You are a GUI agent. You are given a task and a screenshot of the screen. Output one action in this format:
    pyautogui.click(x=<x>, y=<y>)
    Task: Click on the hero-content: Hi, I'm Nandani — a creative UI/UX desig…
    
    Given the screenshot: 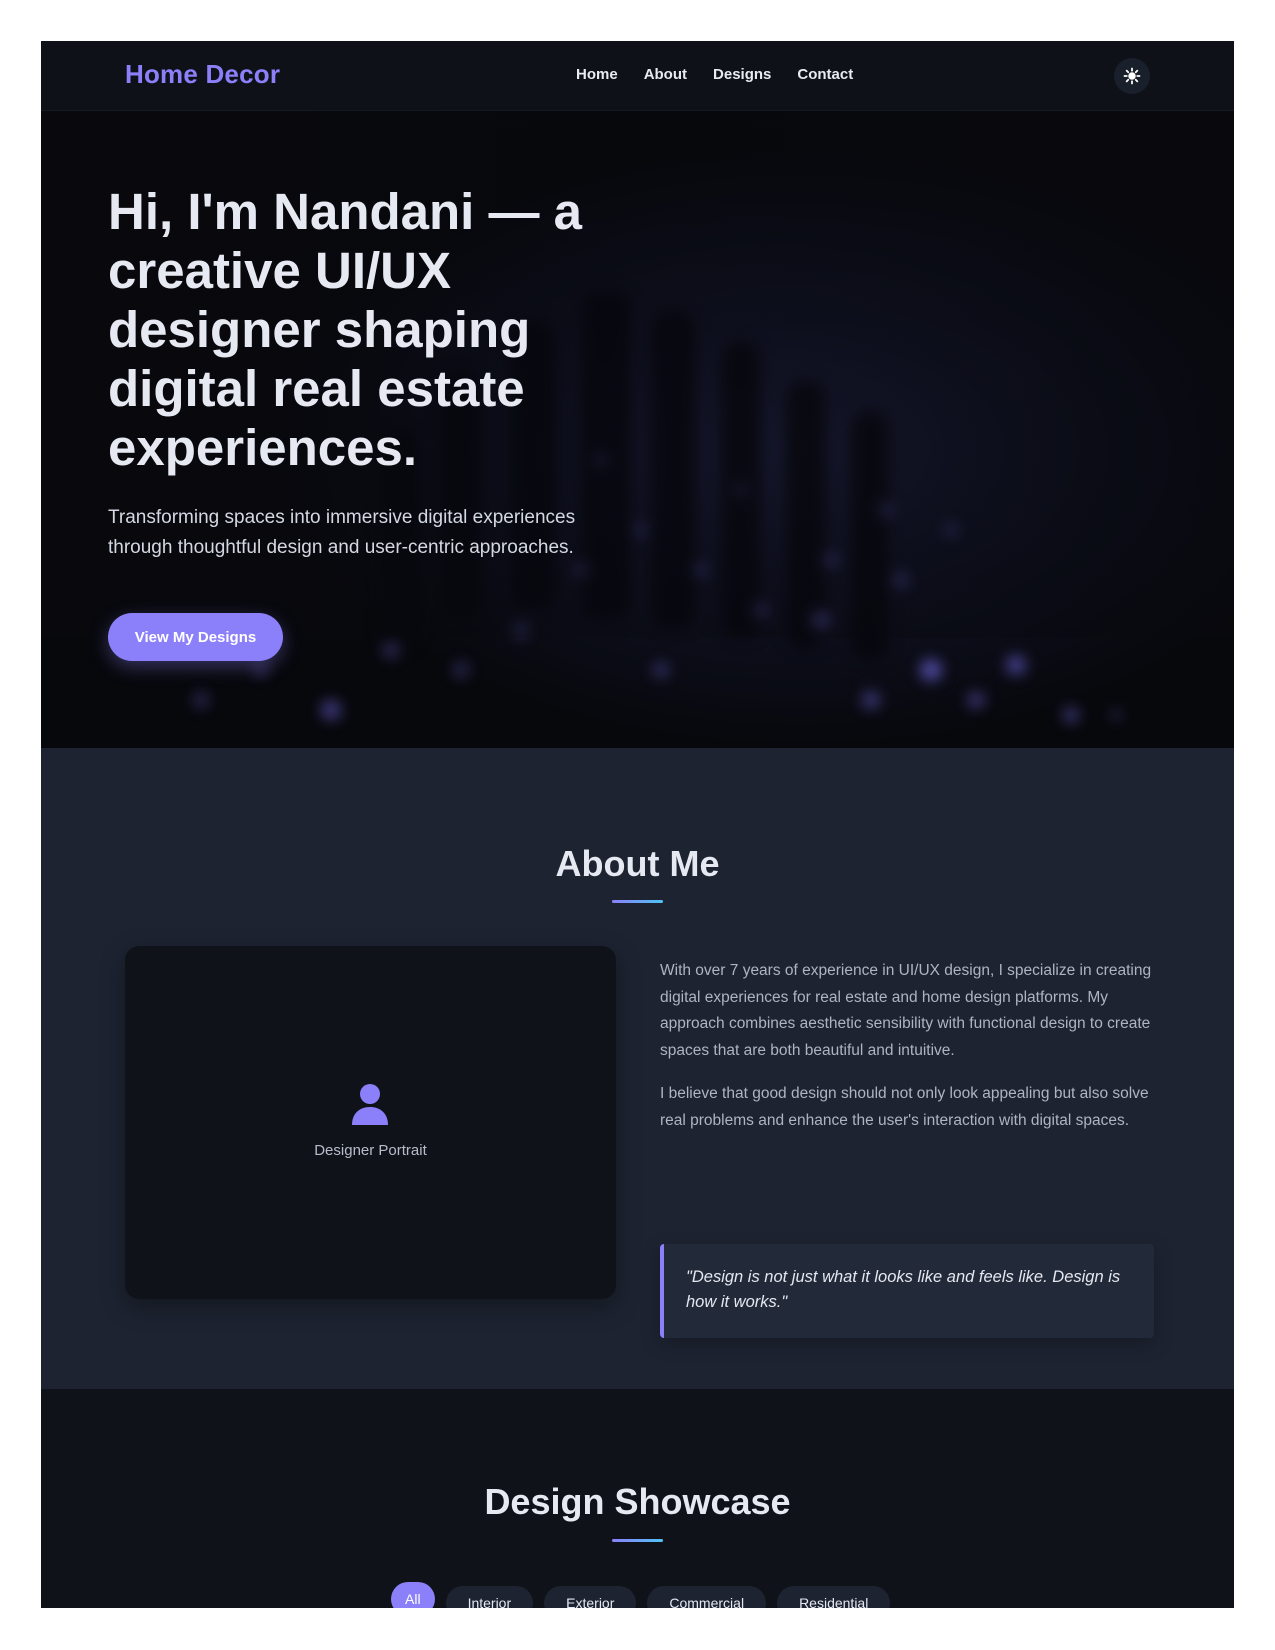 What is the action you would take?
    pyautogui.click(x=368, y=372)
    